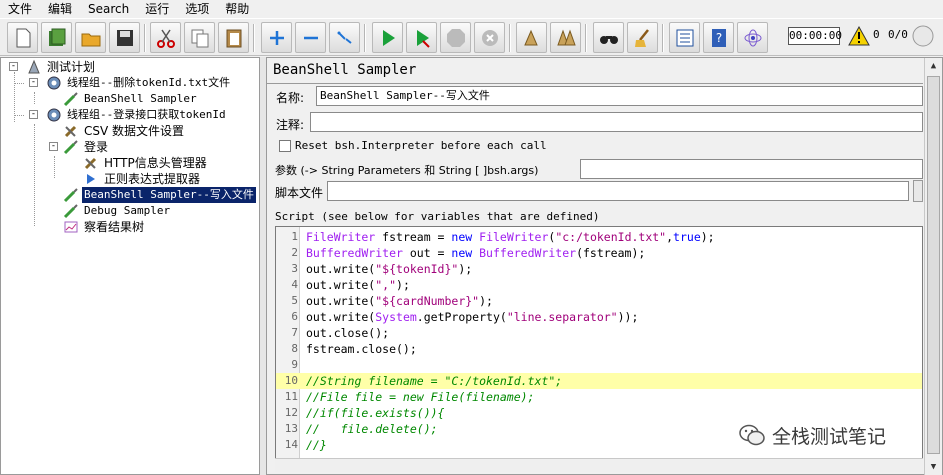  What do you see at coordinates (310, 37) in the screenshot?
I see `collapse-button` at bounding box center [310, 37].